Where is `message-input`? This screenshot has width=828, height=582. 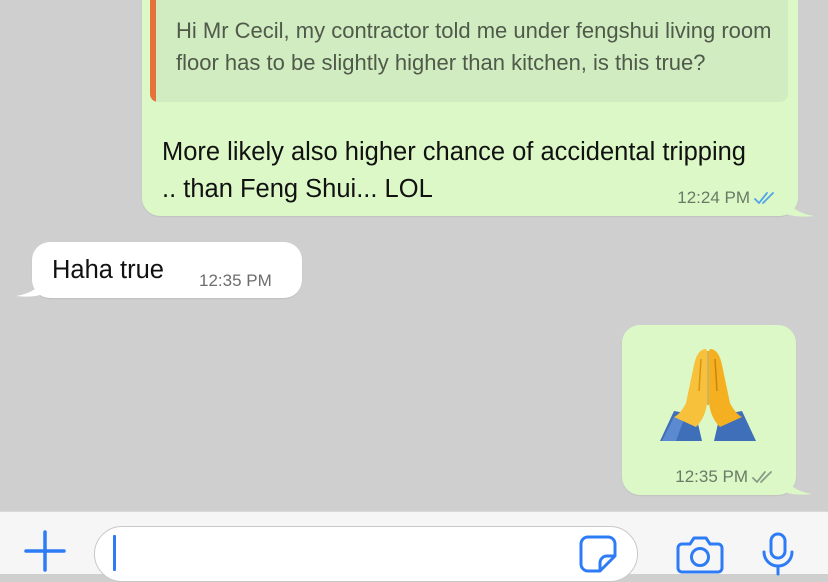
message-input is located at coordinates (343, 554).